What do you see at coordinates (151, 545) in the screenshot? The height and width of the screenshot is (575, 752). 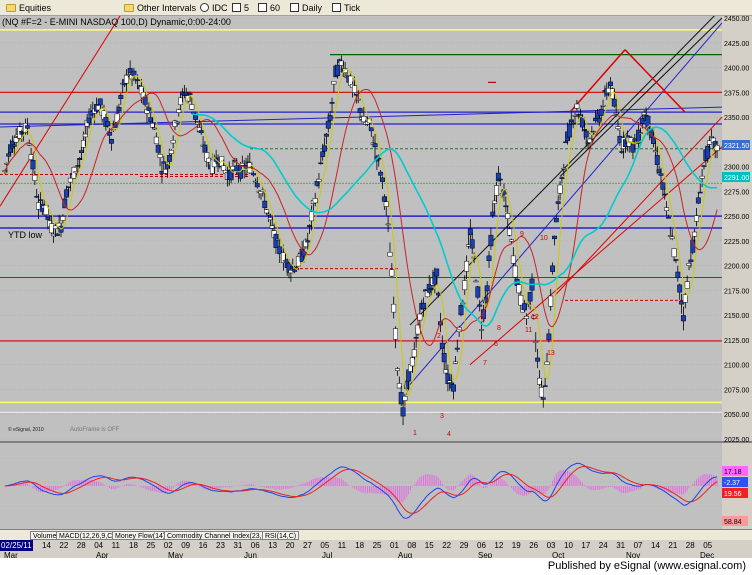 I see `date-tick-label: 25` at bounding box center [151, 545].